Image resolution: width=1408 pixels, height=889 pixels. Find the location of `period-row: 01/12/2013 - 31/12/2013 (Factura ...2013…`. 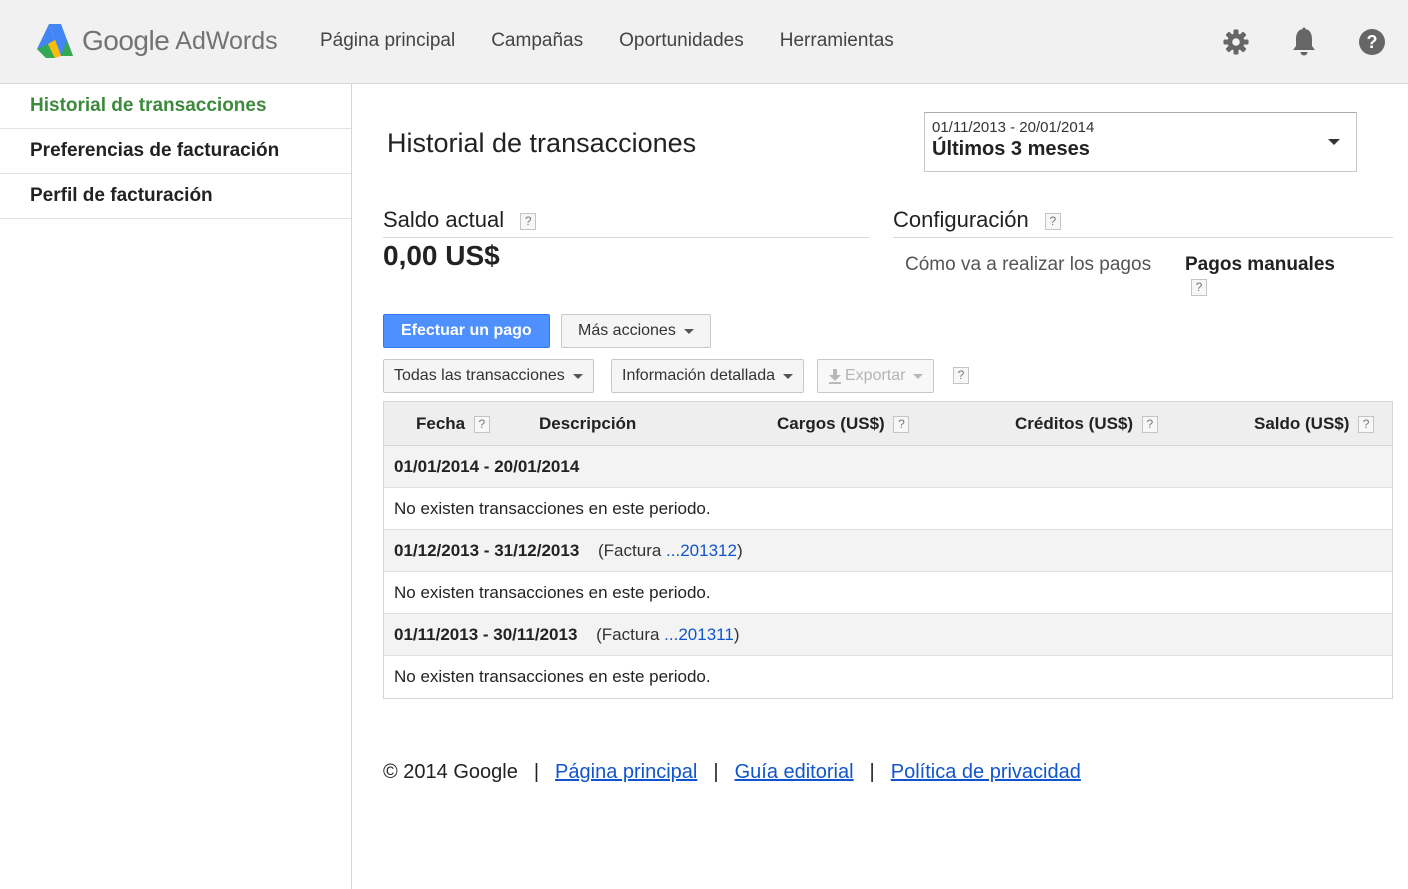

period-row: 01/12/2013 - 31/12/2013 (Factura ...2013… is located at coordinates (888, 551).